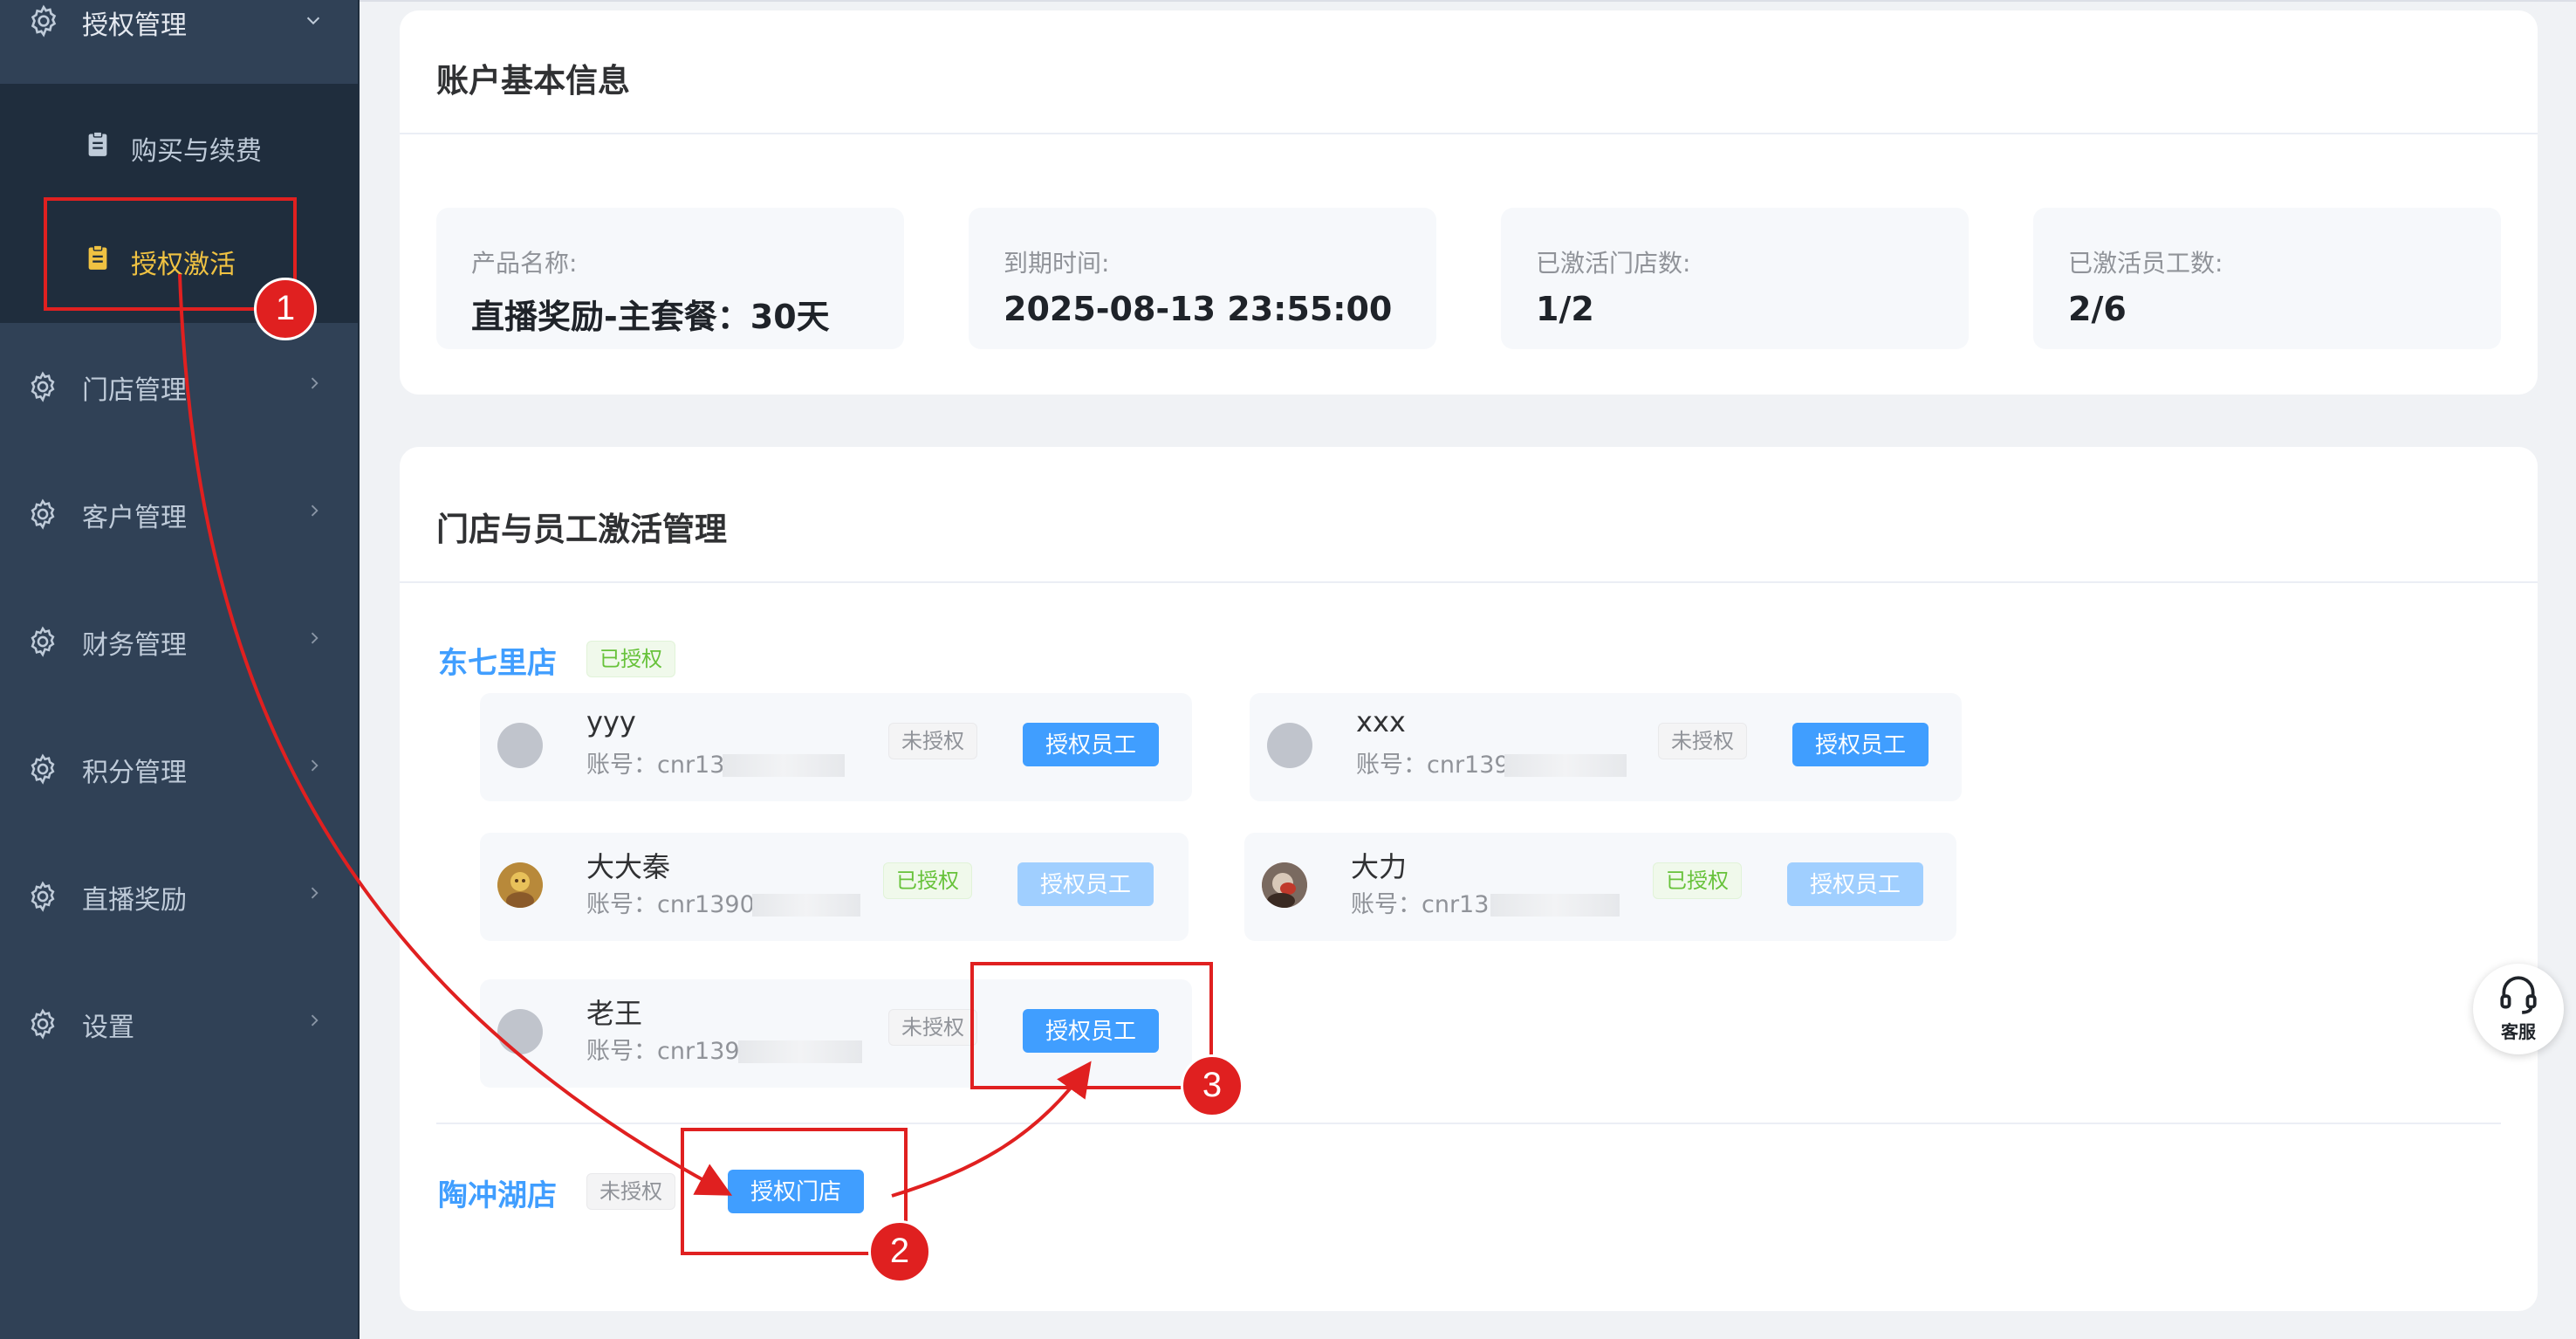  Describe the element at coordinates (1212, 1085) in the screenshot. I see `annotation-step-3: 3` at that location.